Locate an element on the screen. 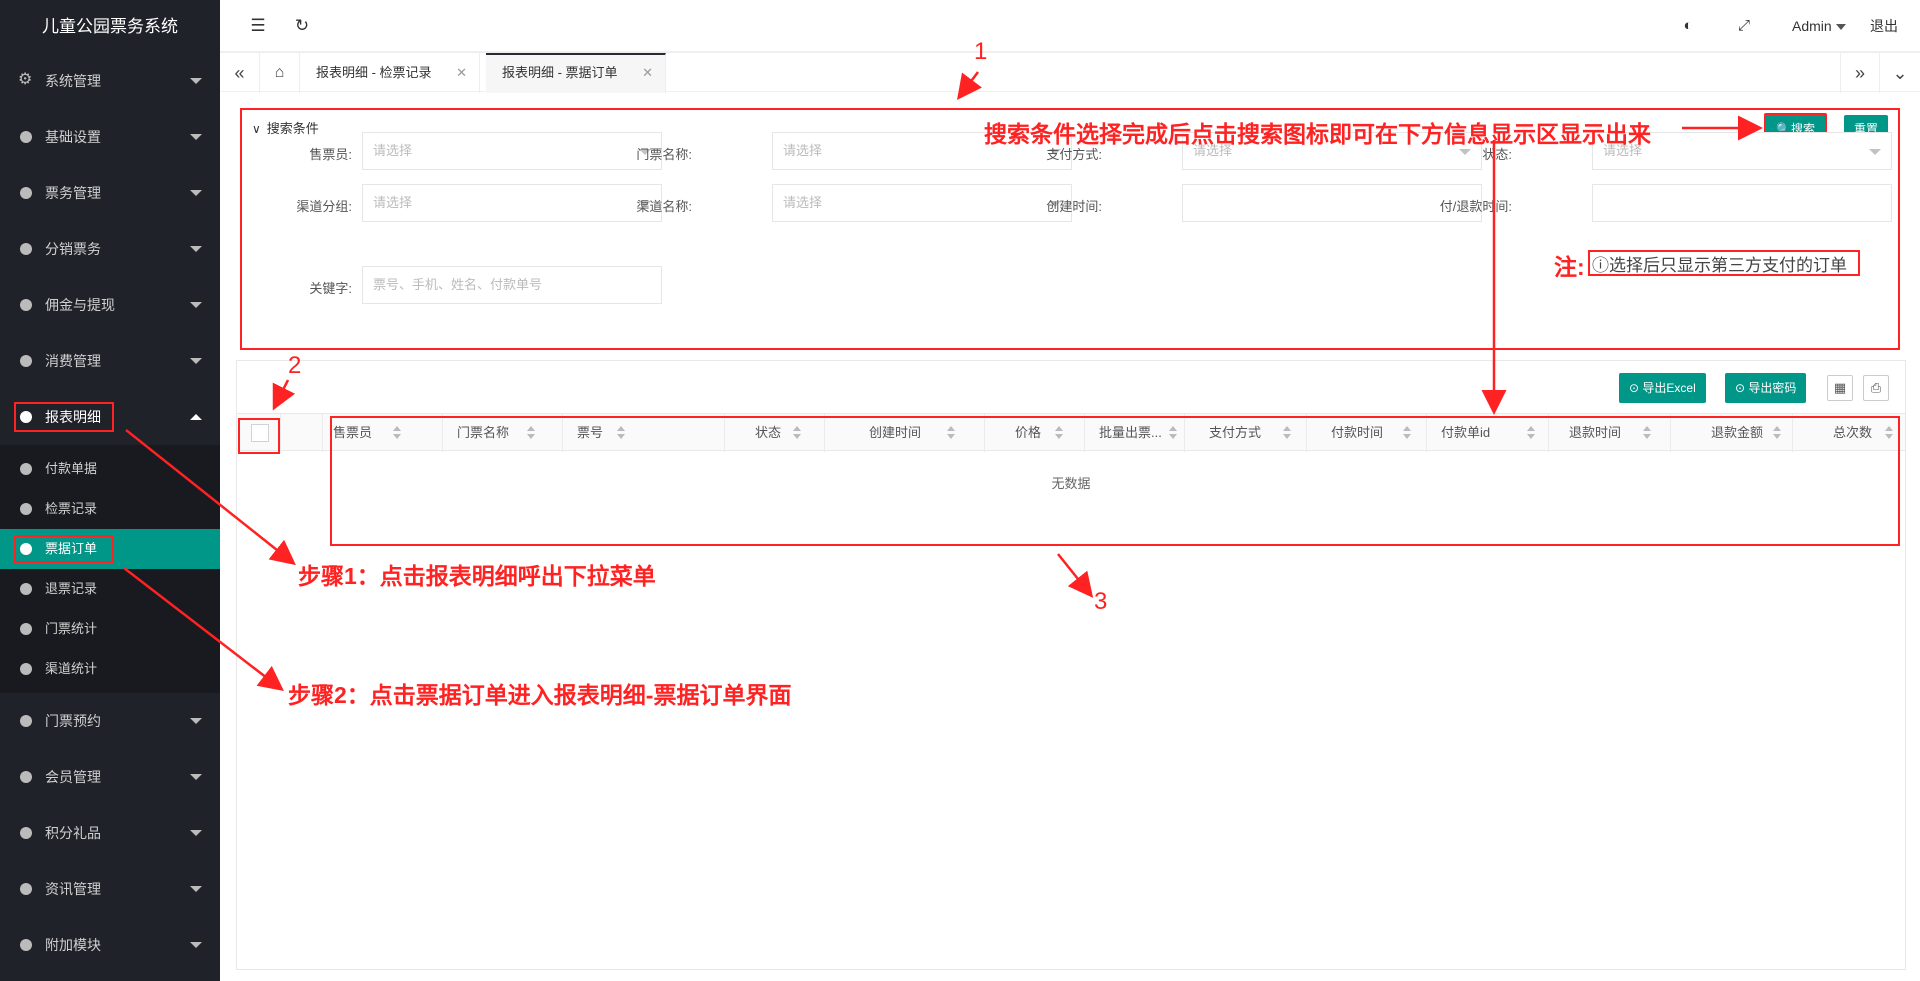 Image resolution: width=1920 pixels, height=981 pixels. sidebar-item-label: 资讯管理 is located at coordinates (73, 889).